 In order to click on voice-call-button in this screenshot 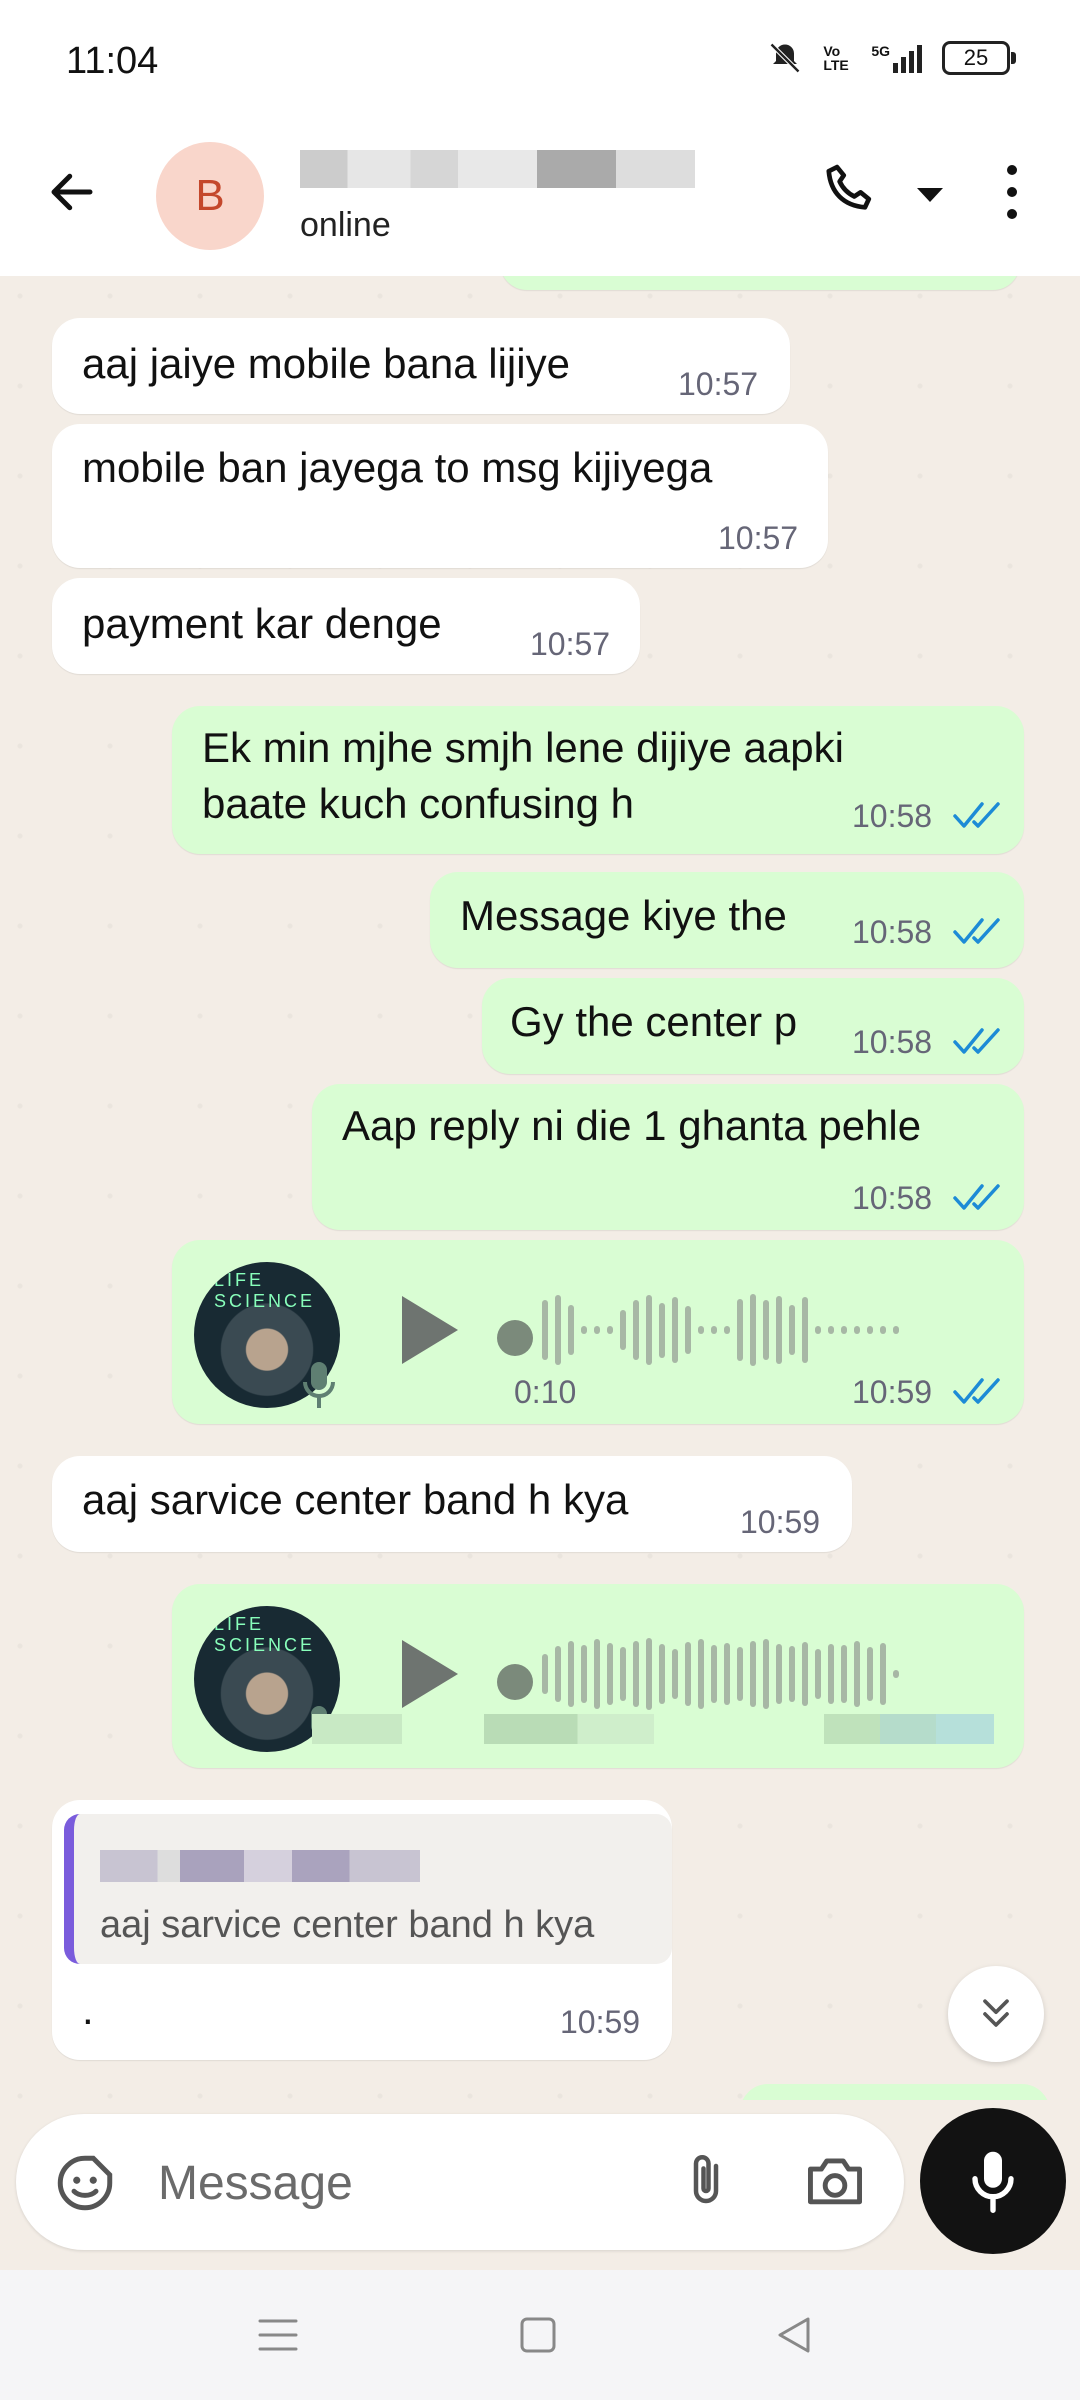, I will do `click(851, 191)`.